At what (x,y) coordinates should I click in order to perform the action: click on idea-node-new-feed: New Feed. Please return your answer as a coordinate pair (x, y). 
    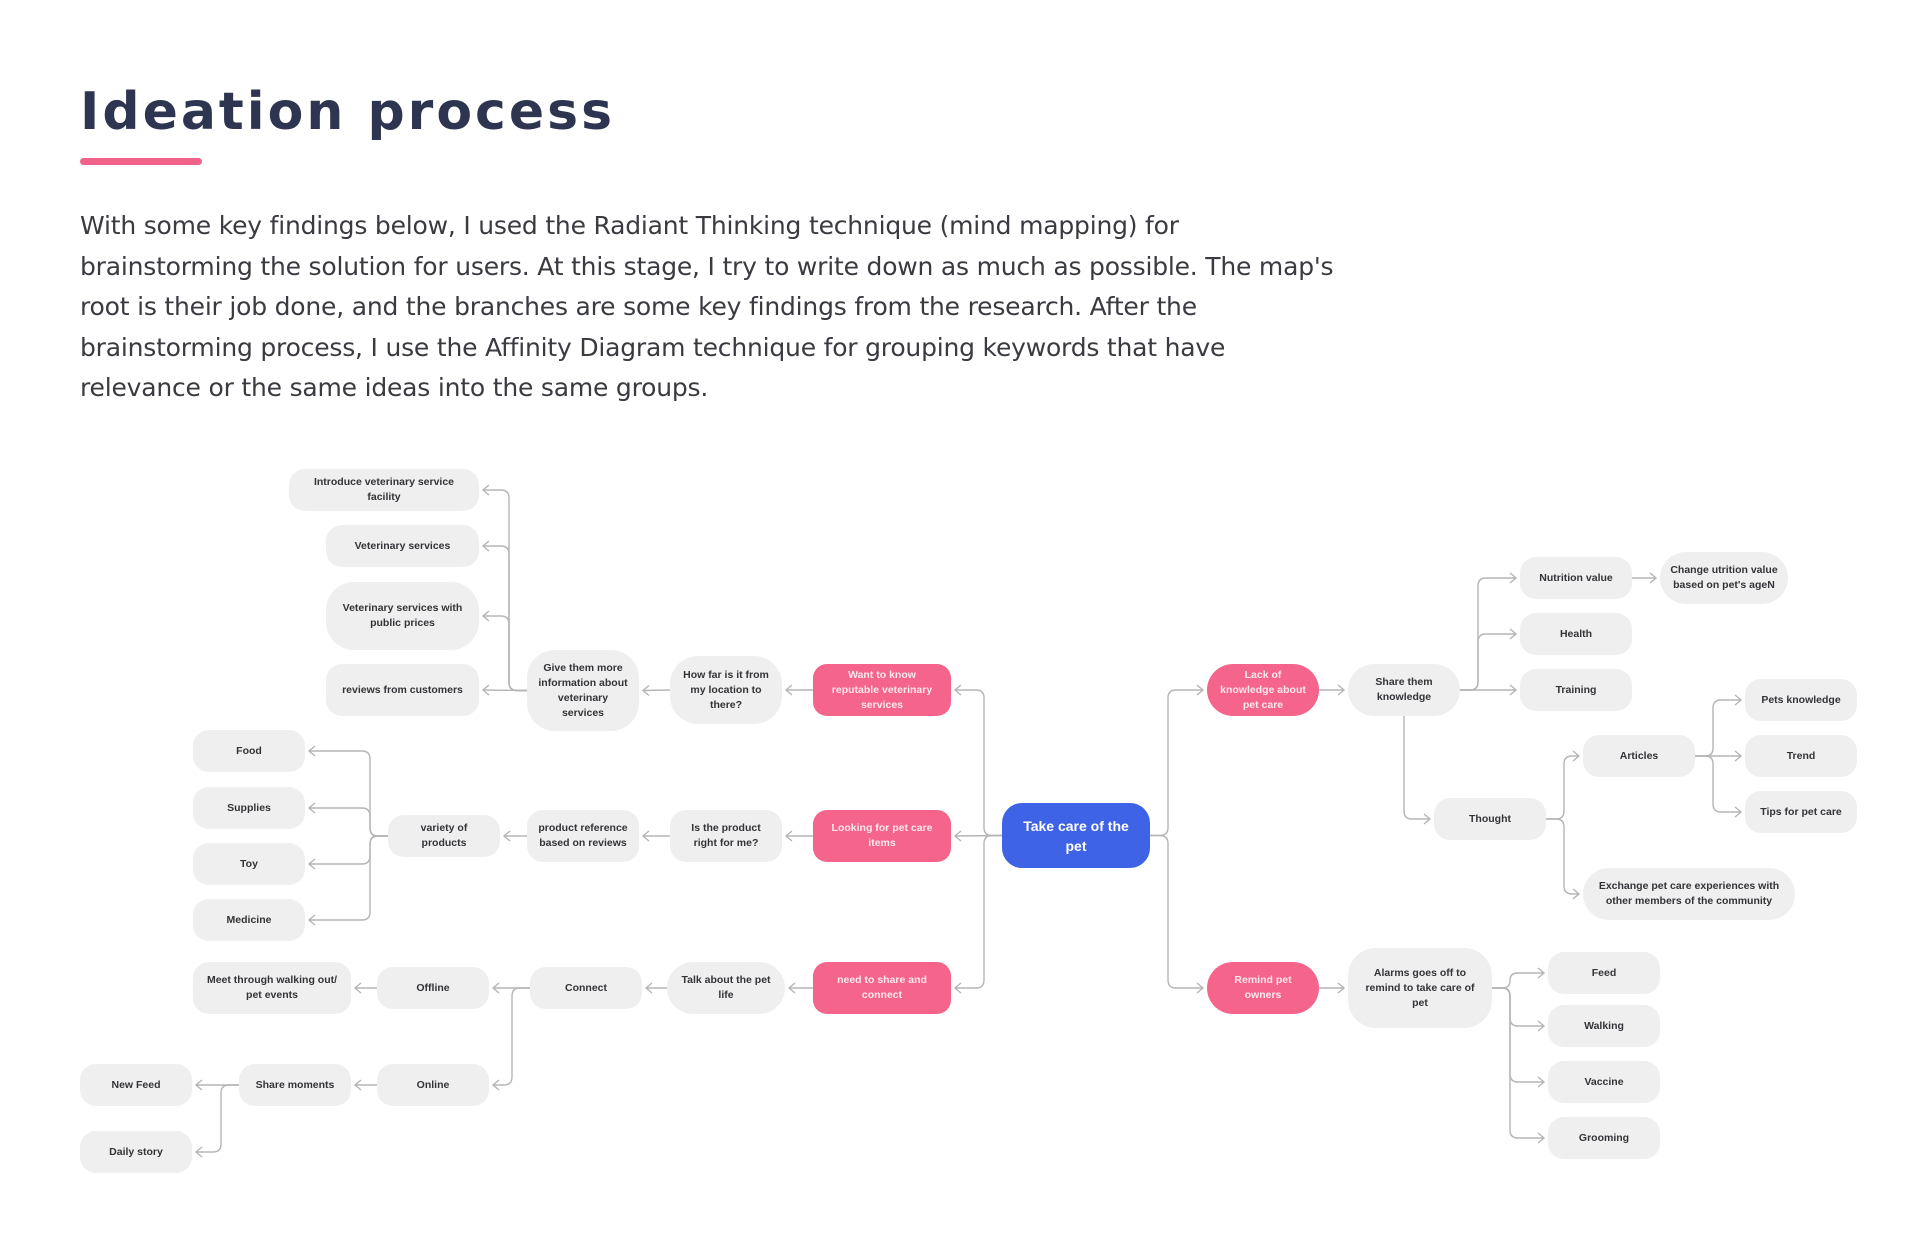
    Looking at the image, I should click on (136, 1085).